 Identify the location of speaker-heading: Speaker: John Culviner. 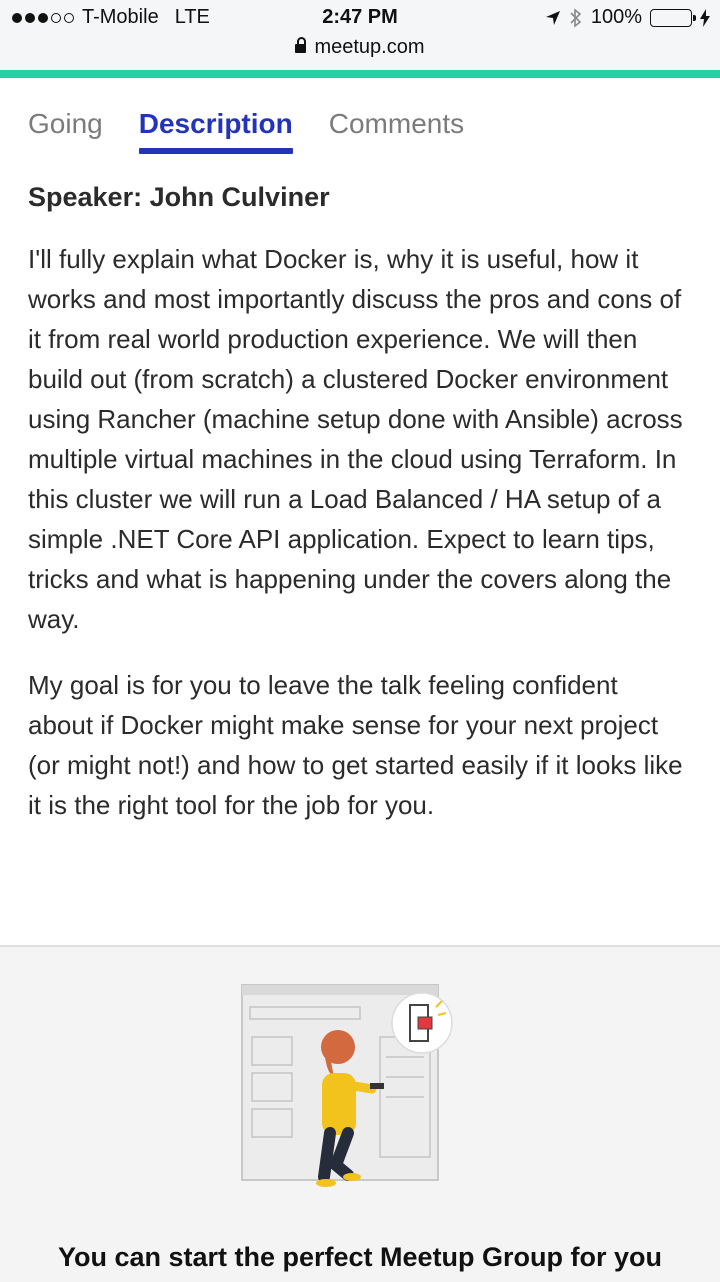
(179, 197).